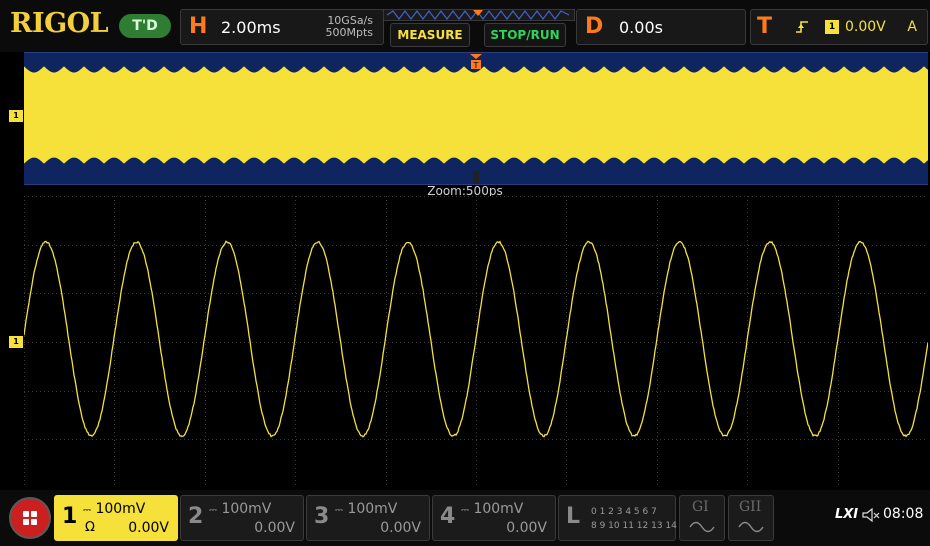 This screenshot has width=930, height=546. Describe the element at coordinates (430, 35) in the screenshot. I see `measure-button: MEASURE` at that location.